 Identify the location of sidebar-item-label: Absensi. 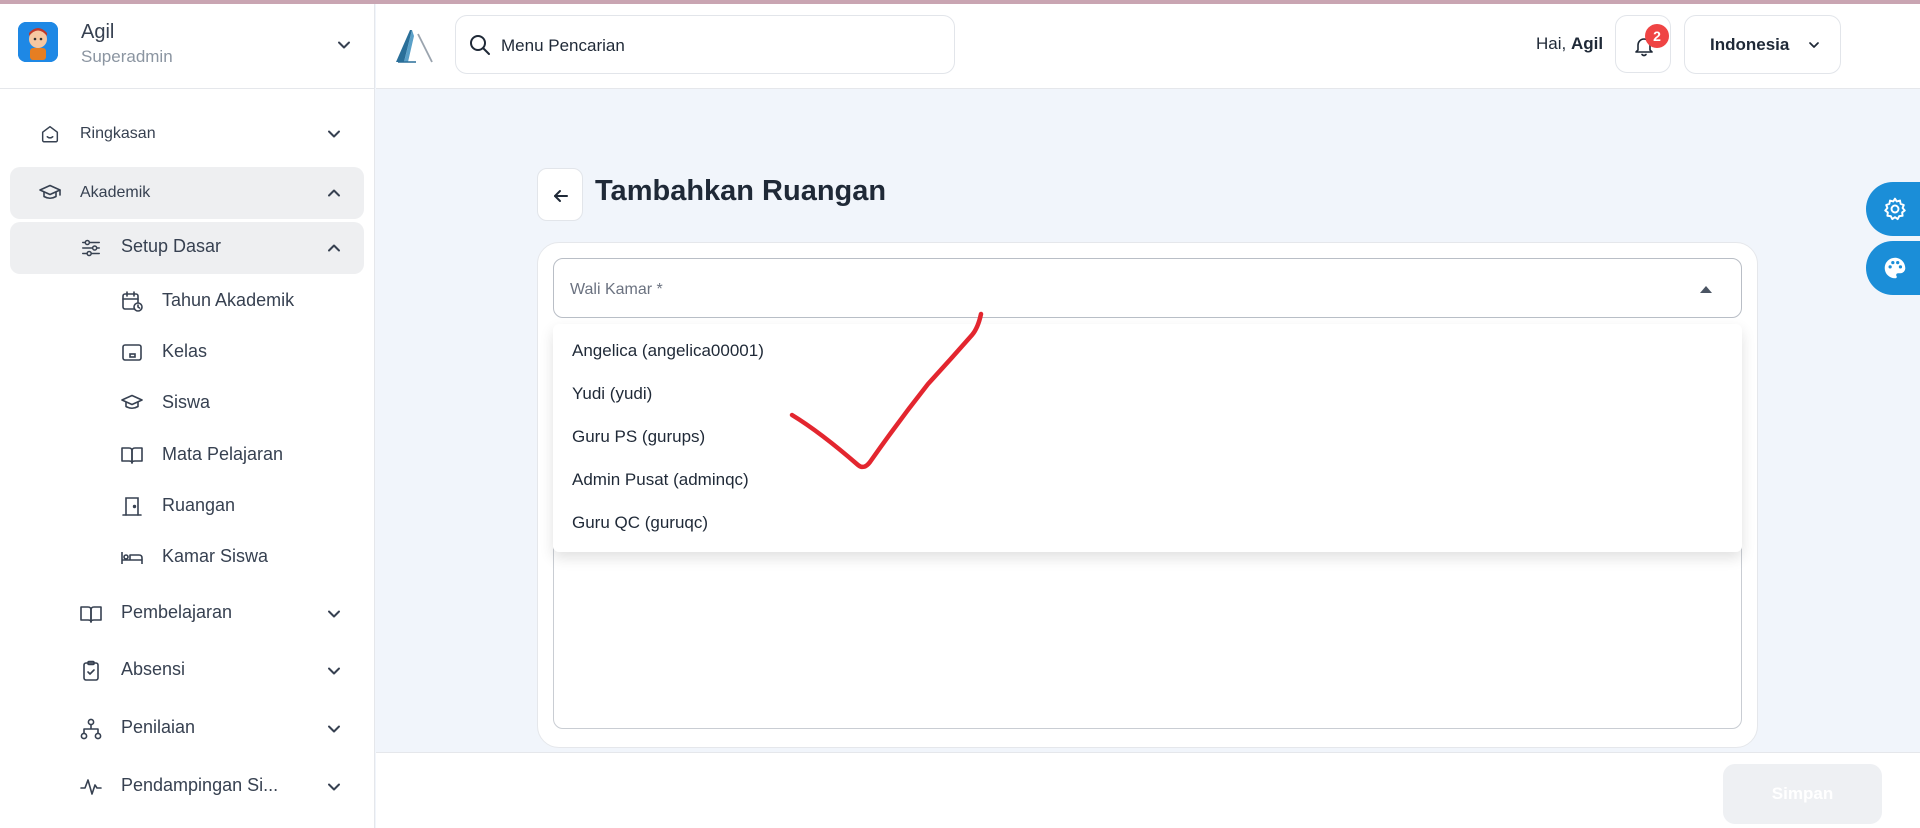
(153, 669).